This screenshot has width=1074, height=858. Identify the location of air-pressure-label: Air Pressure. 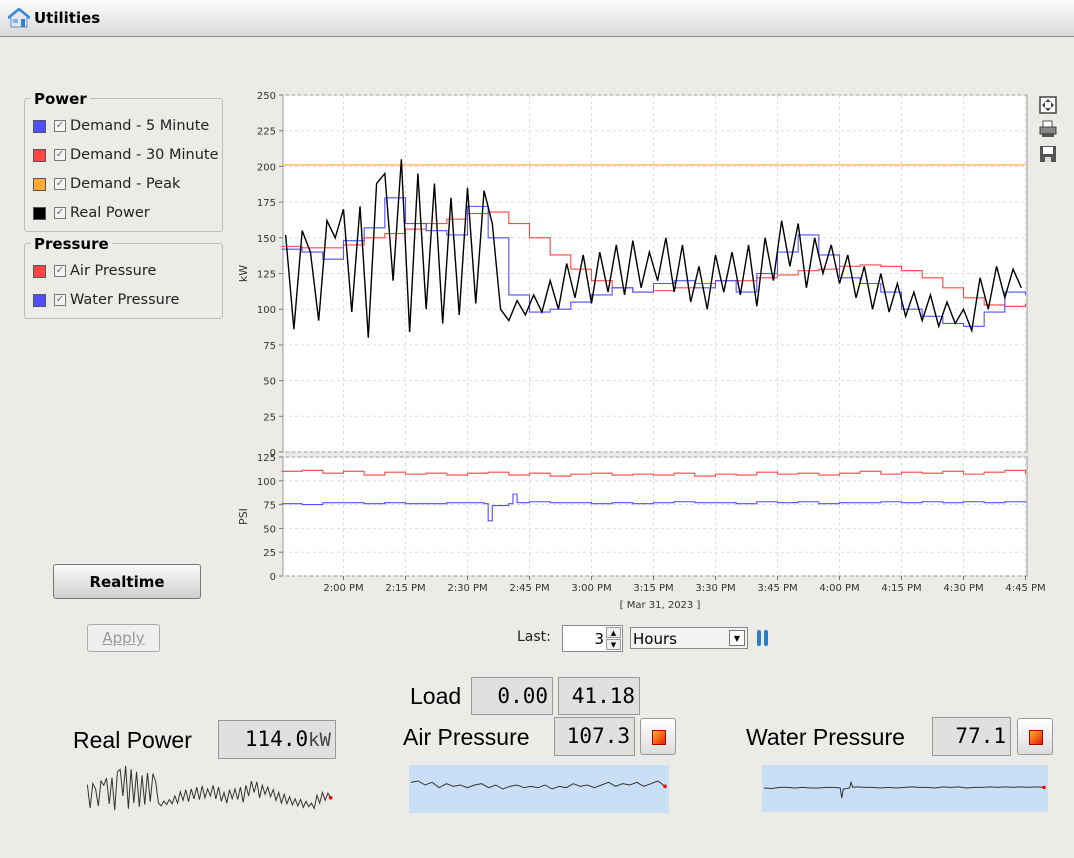
(466, 737).